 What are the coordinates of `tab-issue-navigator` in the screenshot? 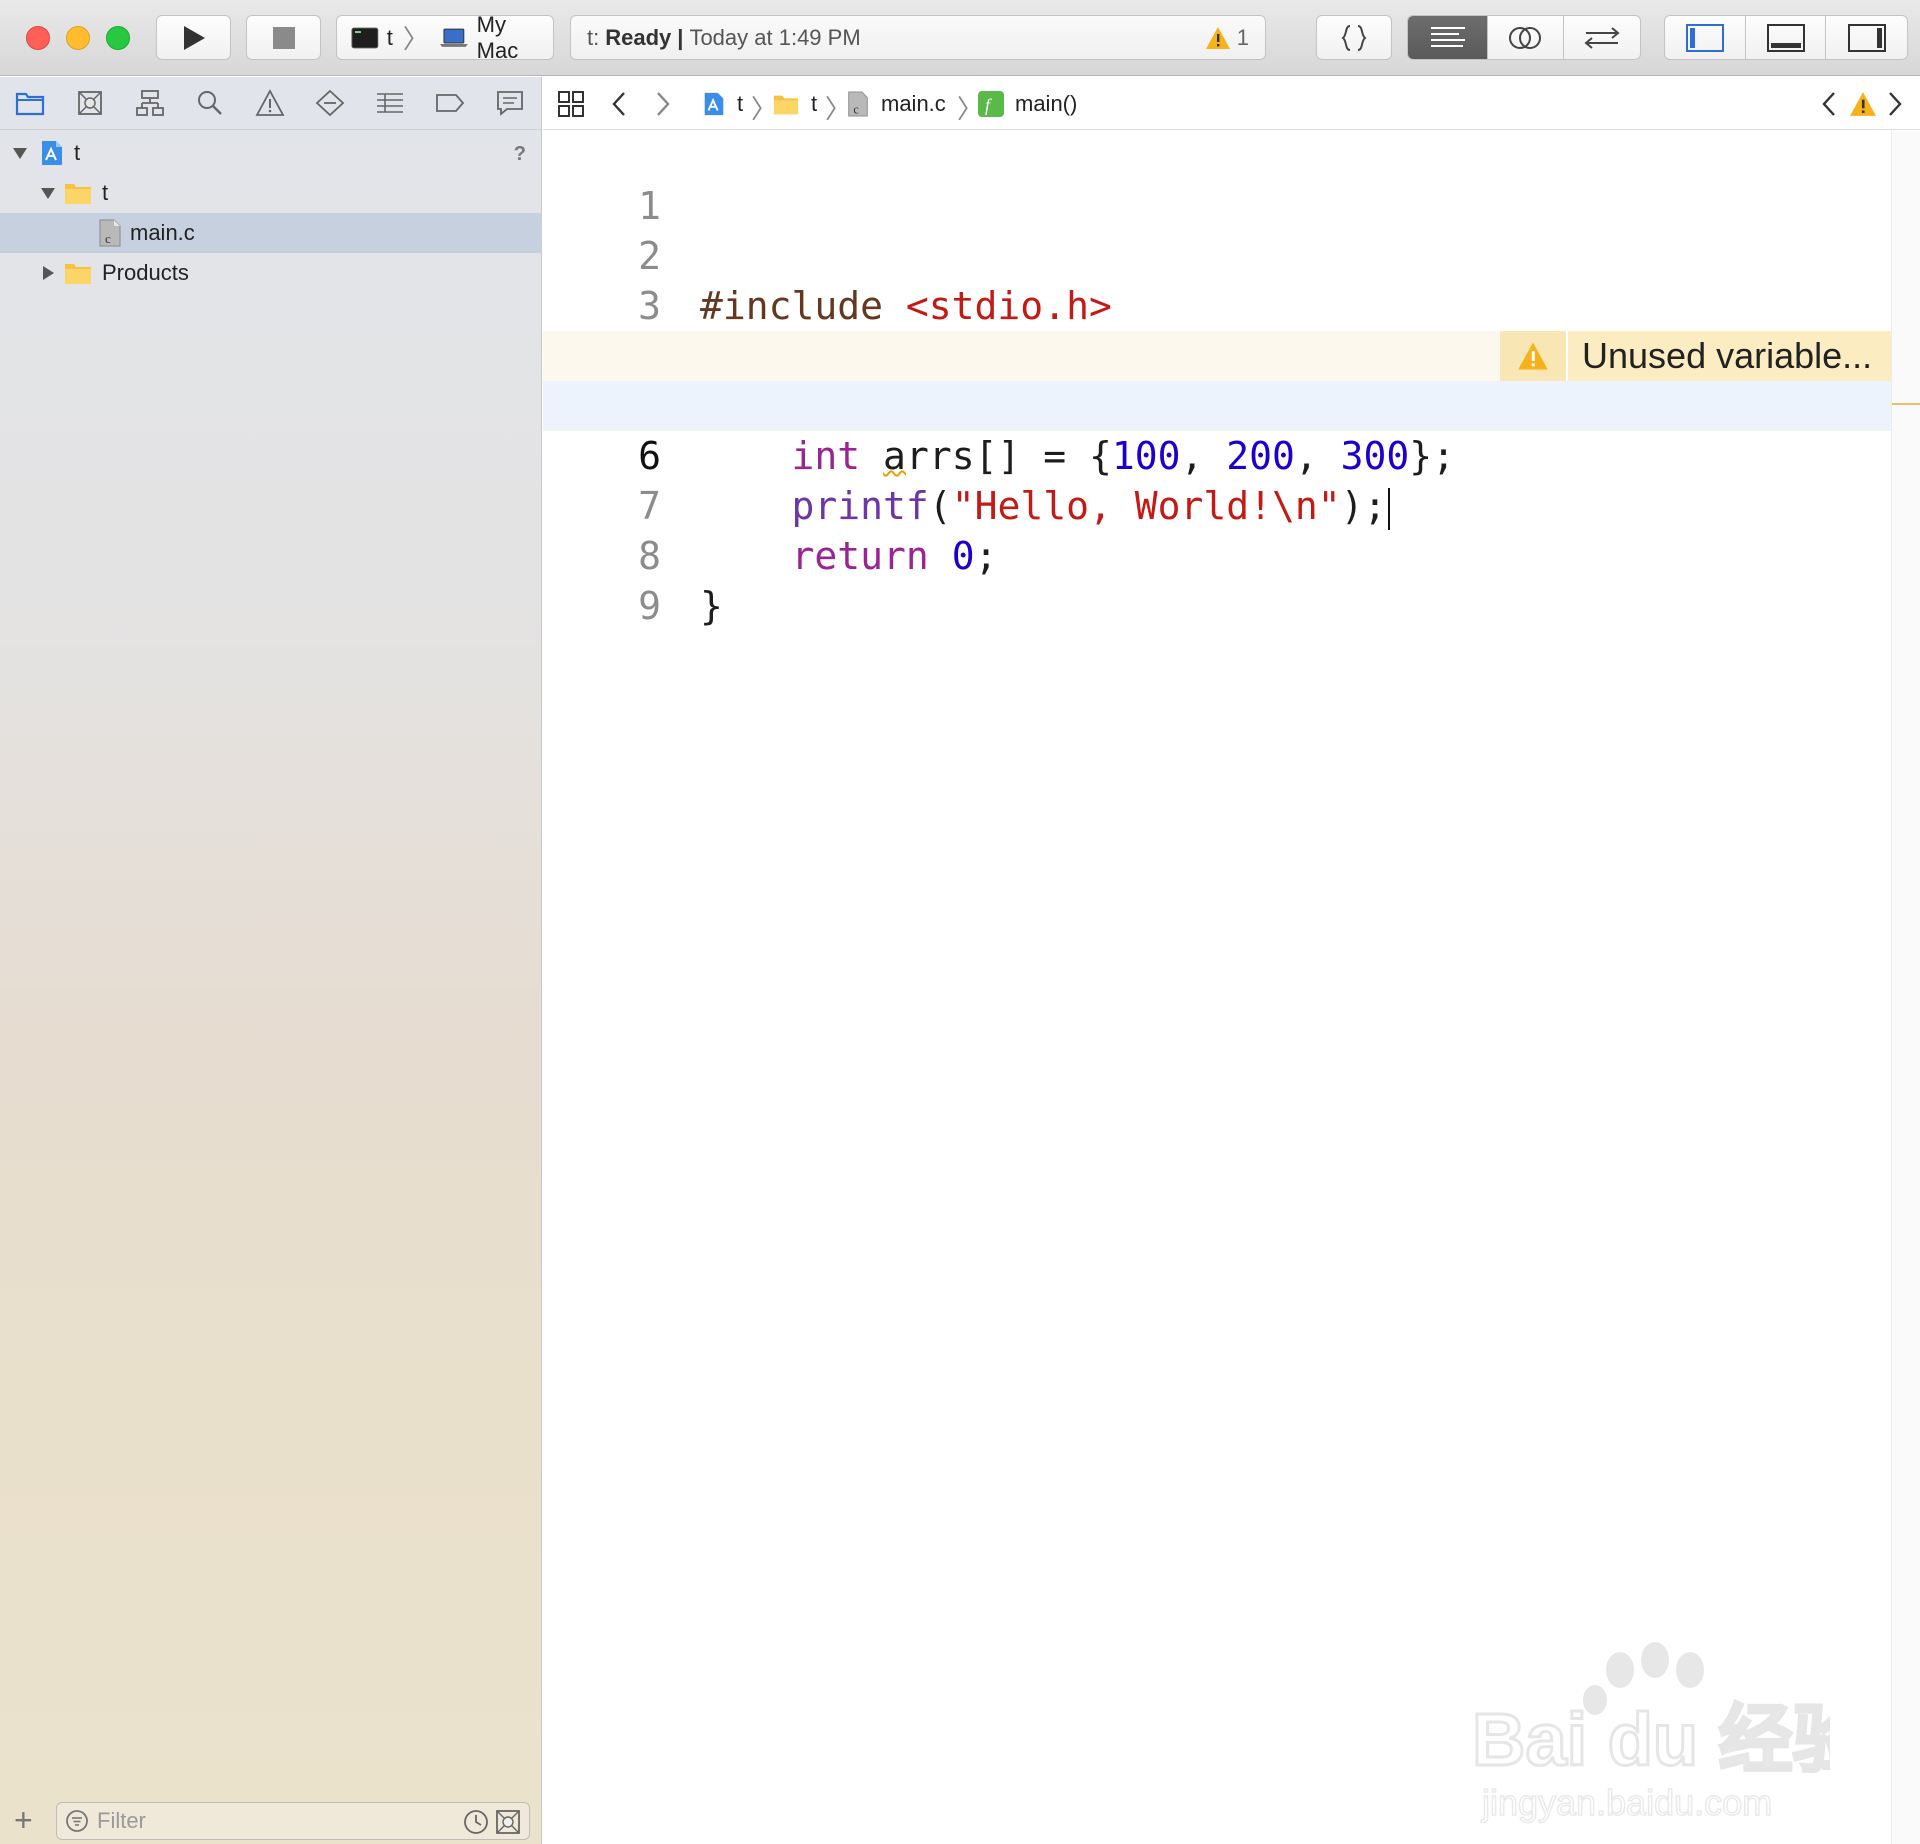 It's located at (270, 103).